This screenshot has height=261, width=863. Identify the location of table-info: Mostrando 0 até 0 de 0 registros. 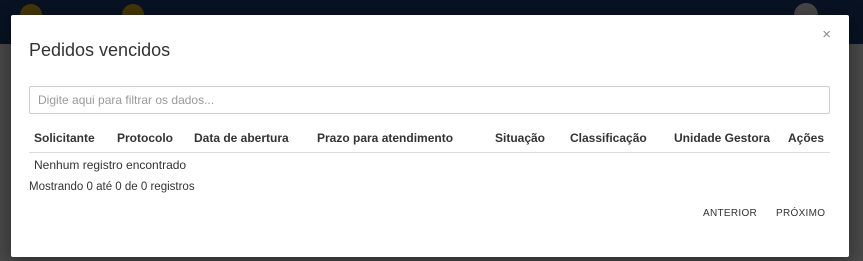
(112, 187).